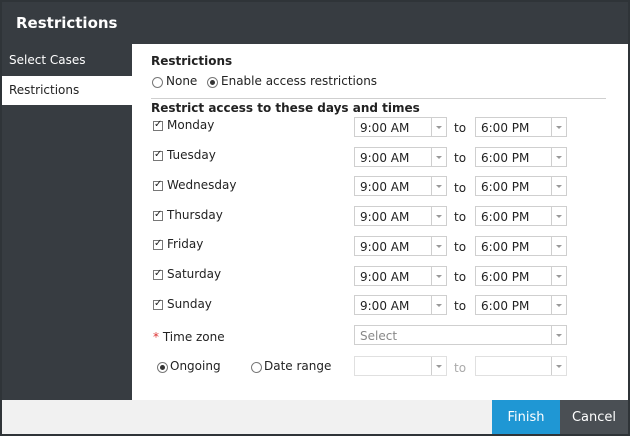 The width and height of the screenshot is (630, 436). What do you see at coordinates (521, 366) in the screenshot?
I see `range-end-select` at bounding box center [521, 366].